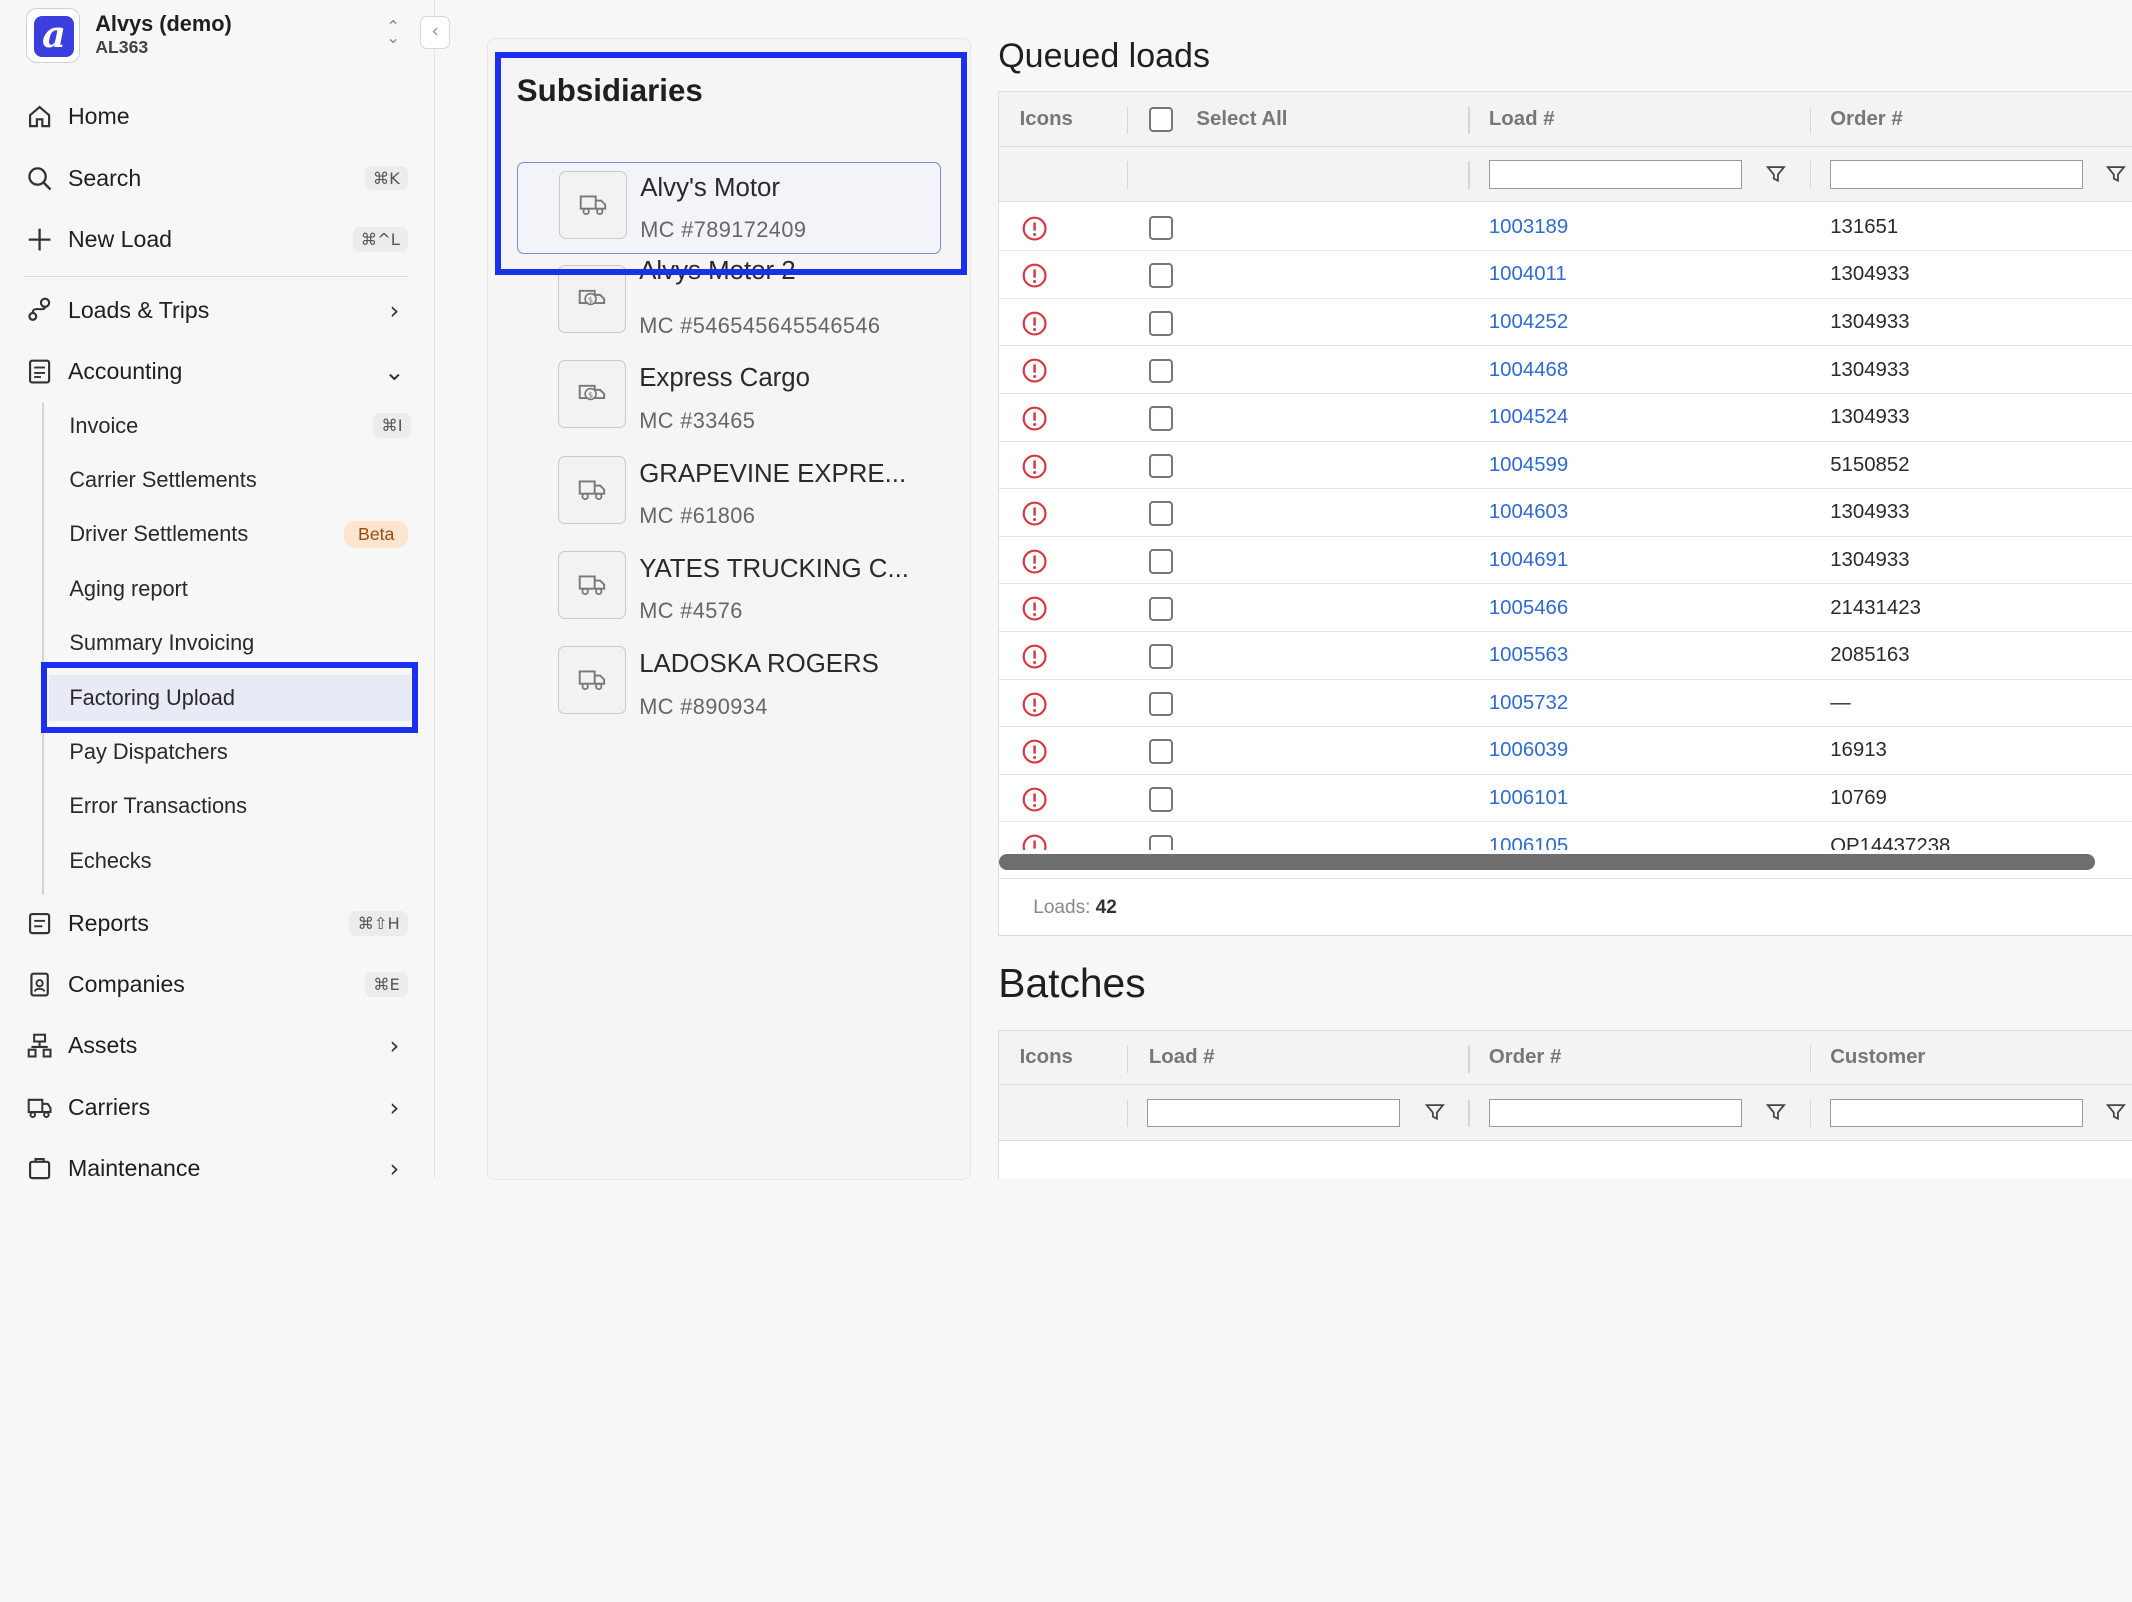 The width and height of the screenshot is (2132, 1602). Describe the element at coordinates (230, 426) in the screenshot. I see `sidebar-item-invoice: Invoice ⌘I` at that location.